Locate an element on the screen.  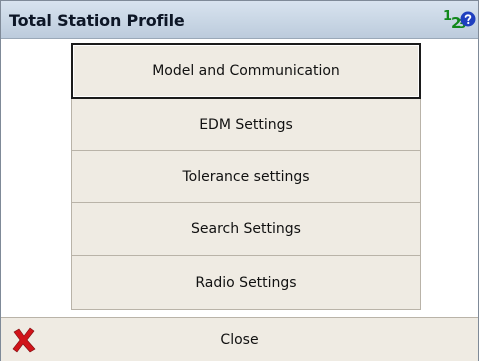
title-bar: Total Station Profile 1 2 3 is located at coordinates (239, 20).